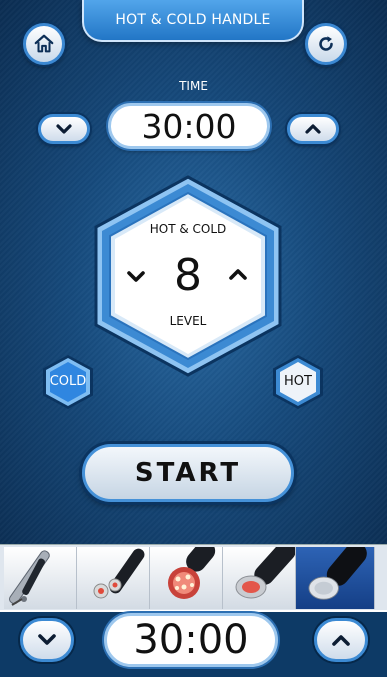  Describe the element at coordinates (191, 640) in the screenshot. I see `zoom-time-display: 30:00` at that location.